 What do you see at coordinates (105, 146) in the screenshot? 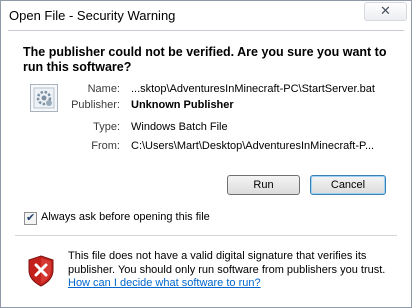
I see `from-label: From:` at bounding box center [105, 146].